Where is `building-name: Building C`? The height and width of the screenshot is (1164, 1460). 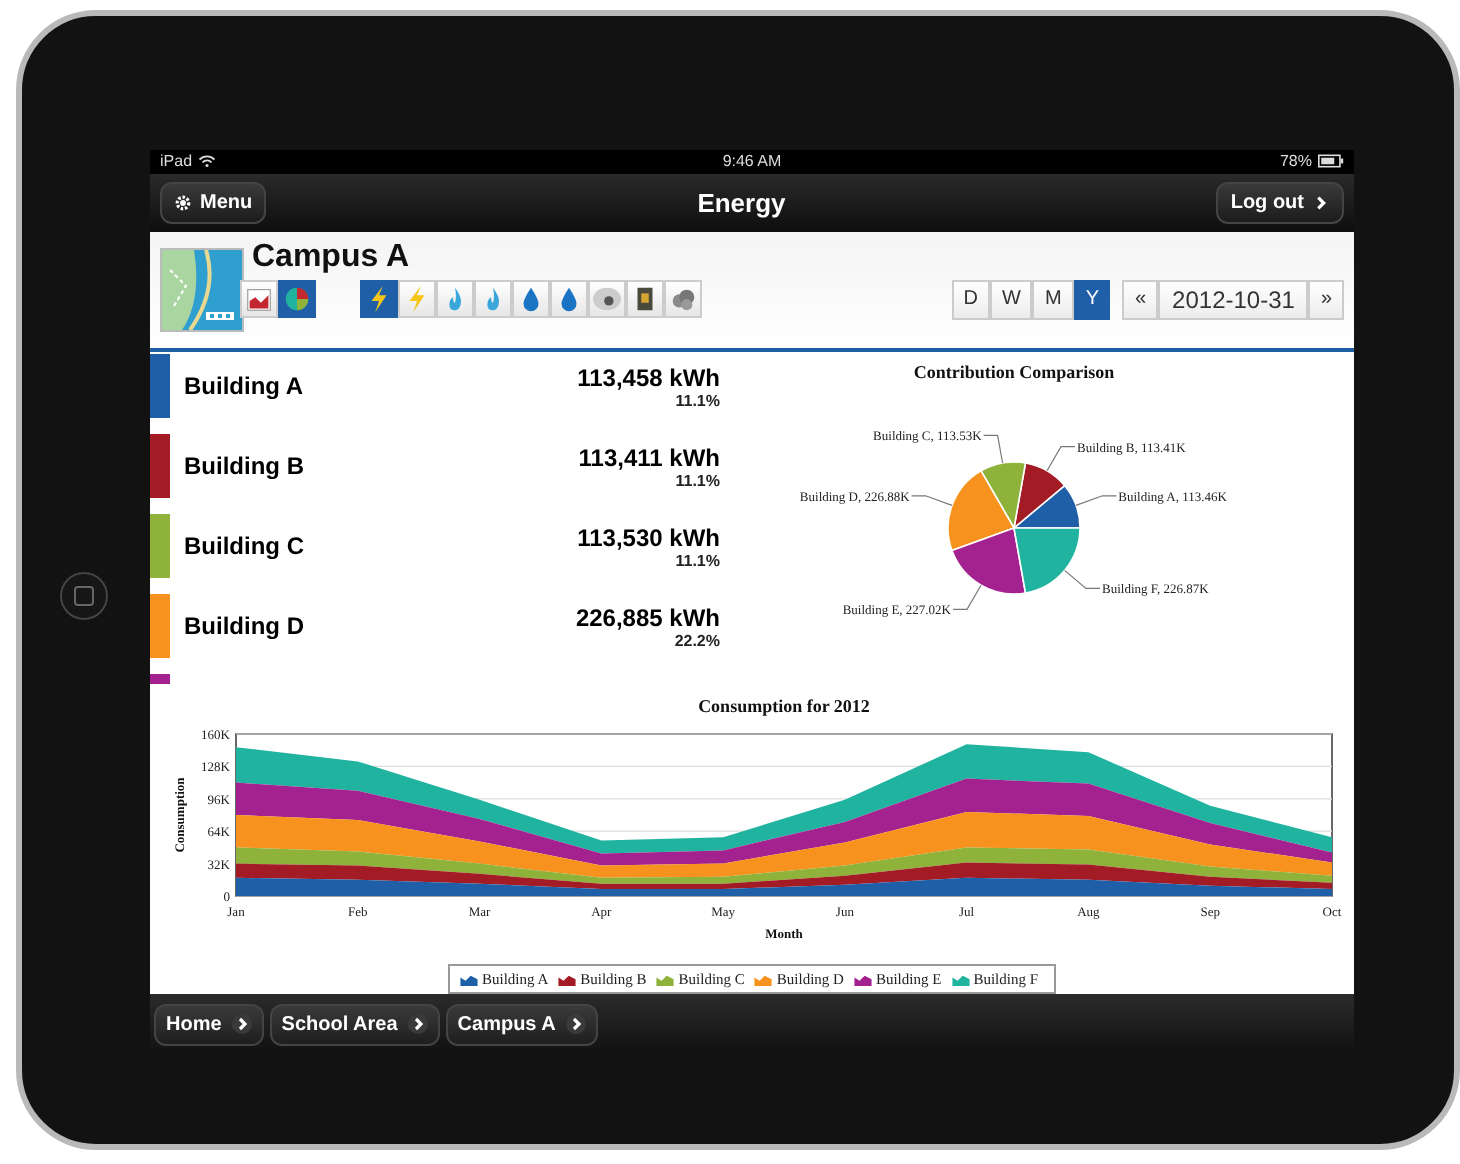
building-name: Building C is located at coordinates (245, 546).